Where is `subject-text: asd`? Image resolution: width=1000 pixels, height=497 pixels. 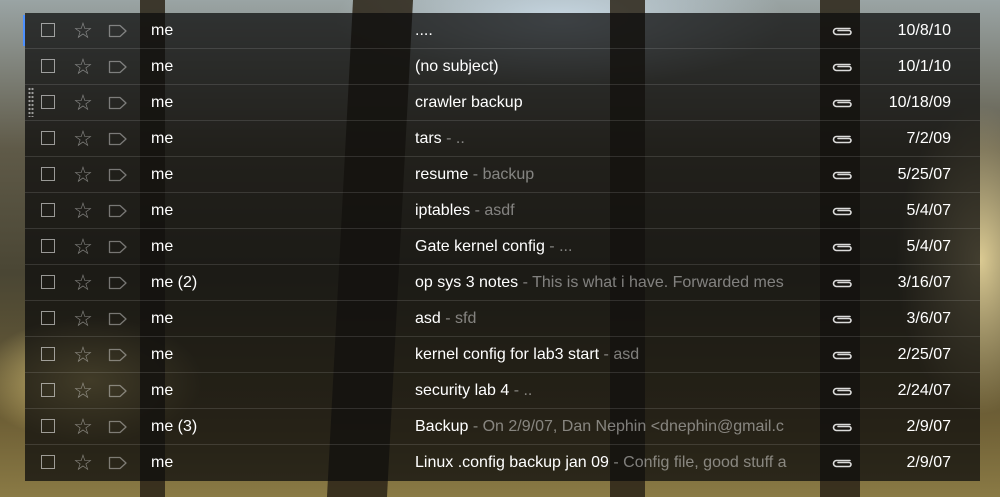 subject-text: asd is located at coordinates (428, 318).